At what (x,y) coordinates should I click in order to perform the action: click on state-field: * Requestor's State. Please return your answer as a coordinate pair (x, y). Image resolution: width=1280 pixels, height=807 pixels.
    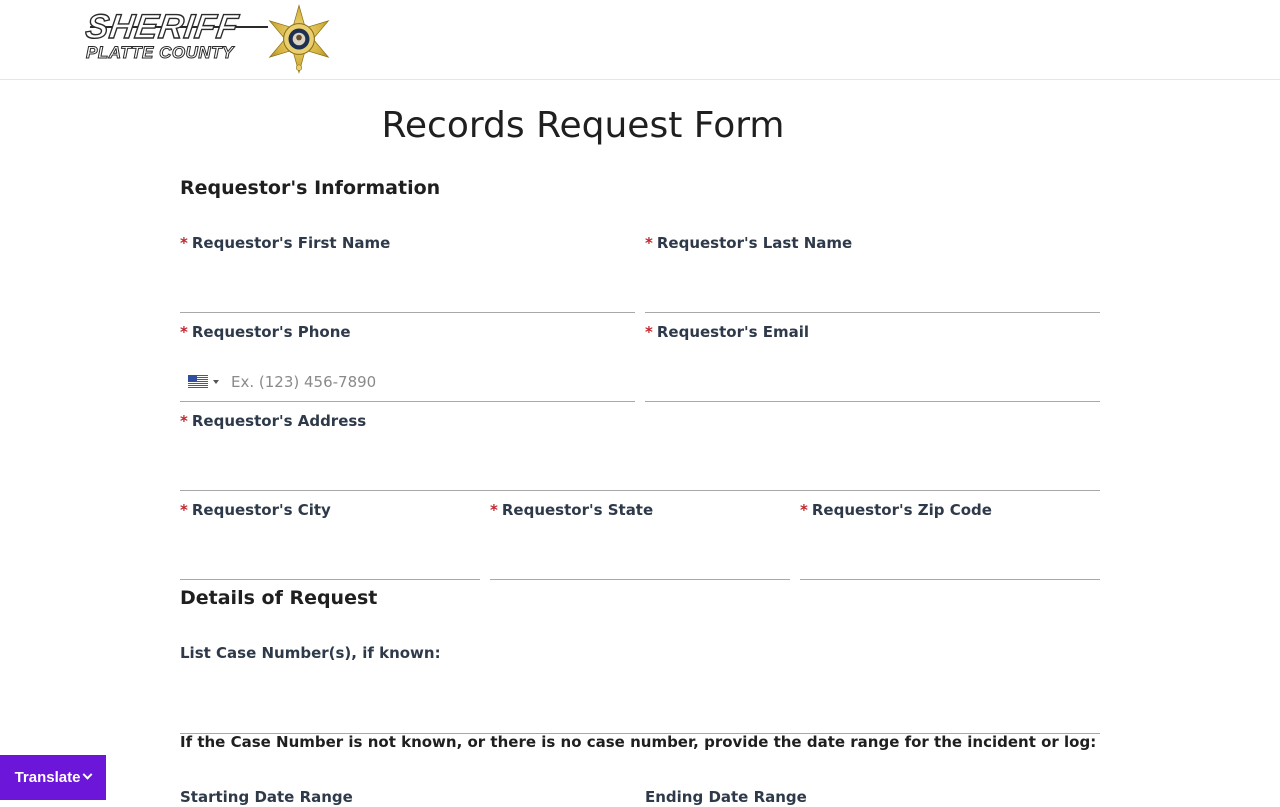
    Looking at the image, I should click on (640, 540).